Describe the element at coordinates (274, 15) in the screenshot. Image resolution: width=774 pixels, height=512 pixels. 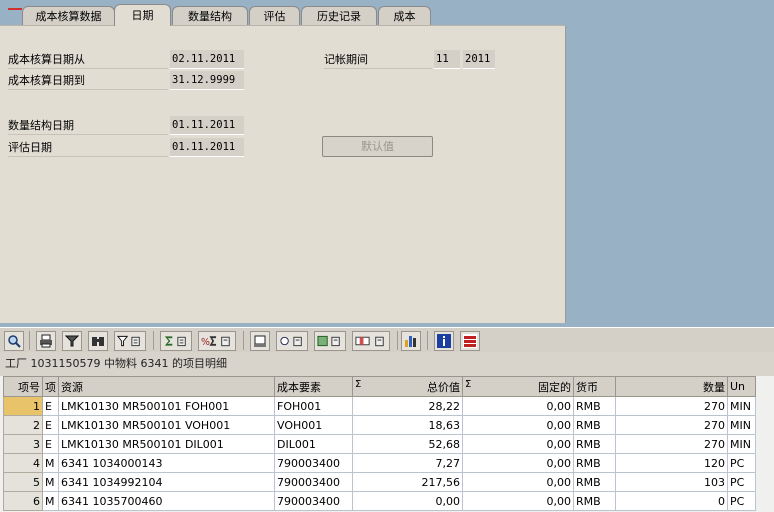
I see `tab-valuation: 评估` at that location.